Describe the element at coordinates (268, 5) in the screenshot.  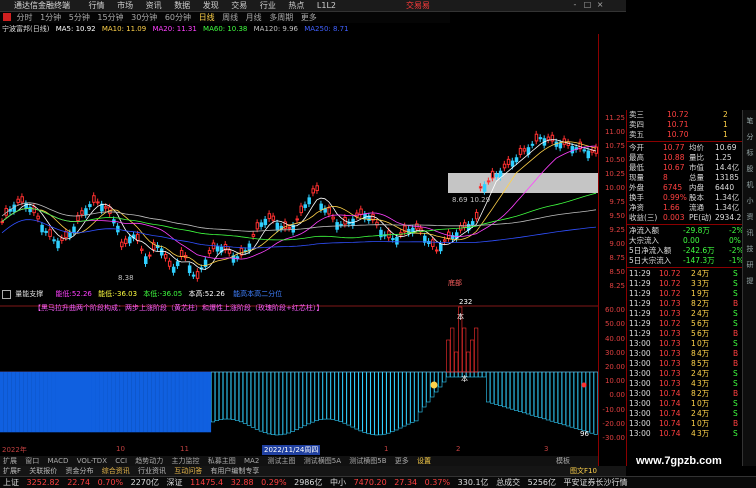
I see `menu-item-industry: 行业` at that location.